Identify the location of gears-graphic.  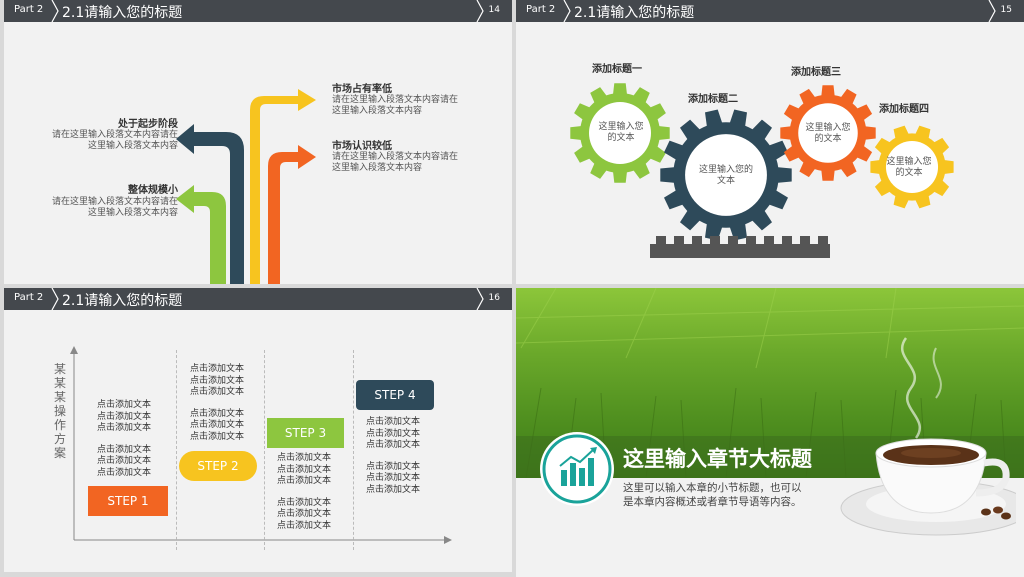
(762, 170).